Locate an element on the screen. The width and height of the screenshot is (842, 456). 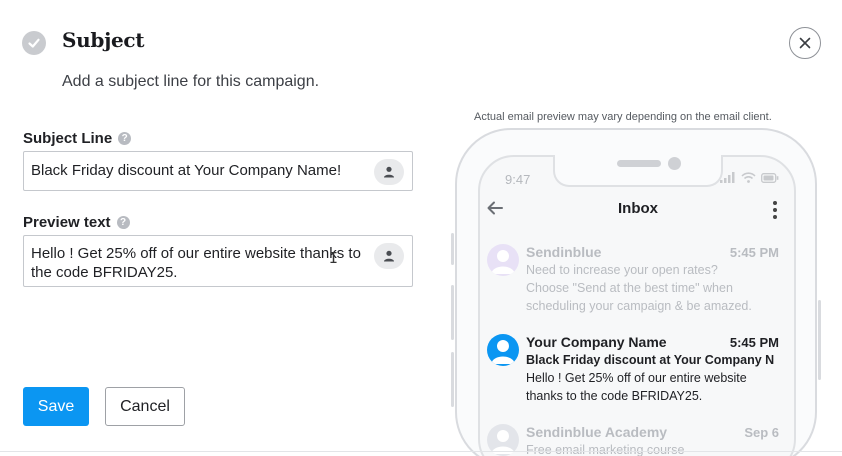
save-button: Save is located at coordinates (56, 406).